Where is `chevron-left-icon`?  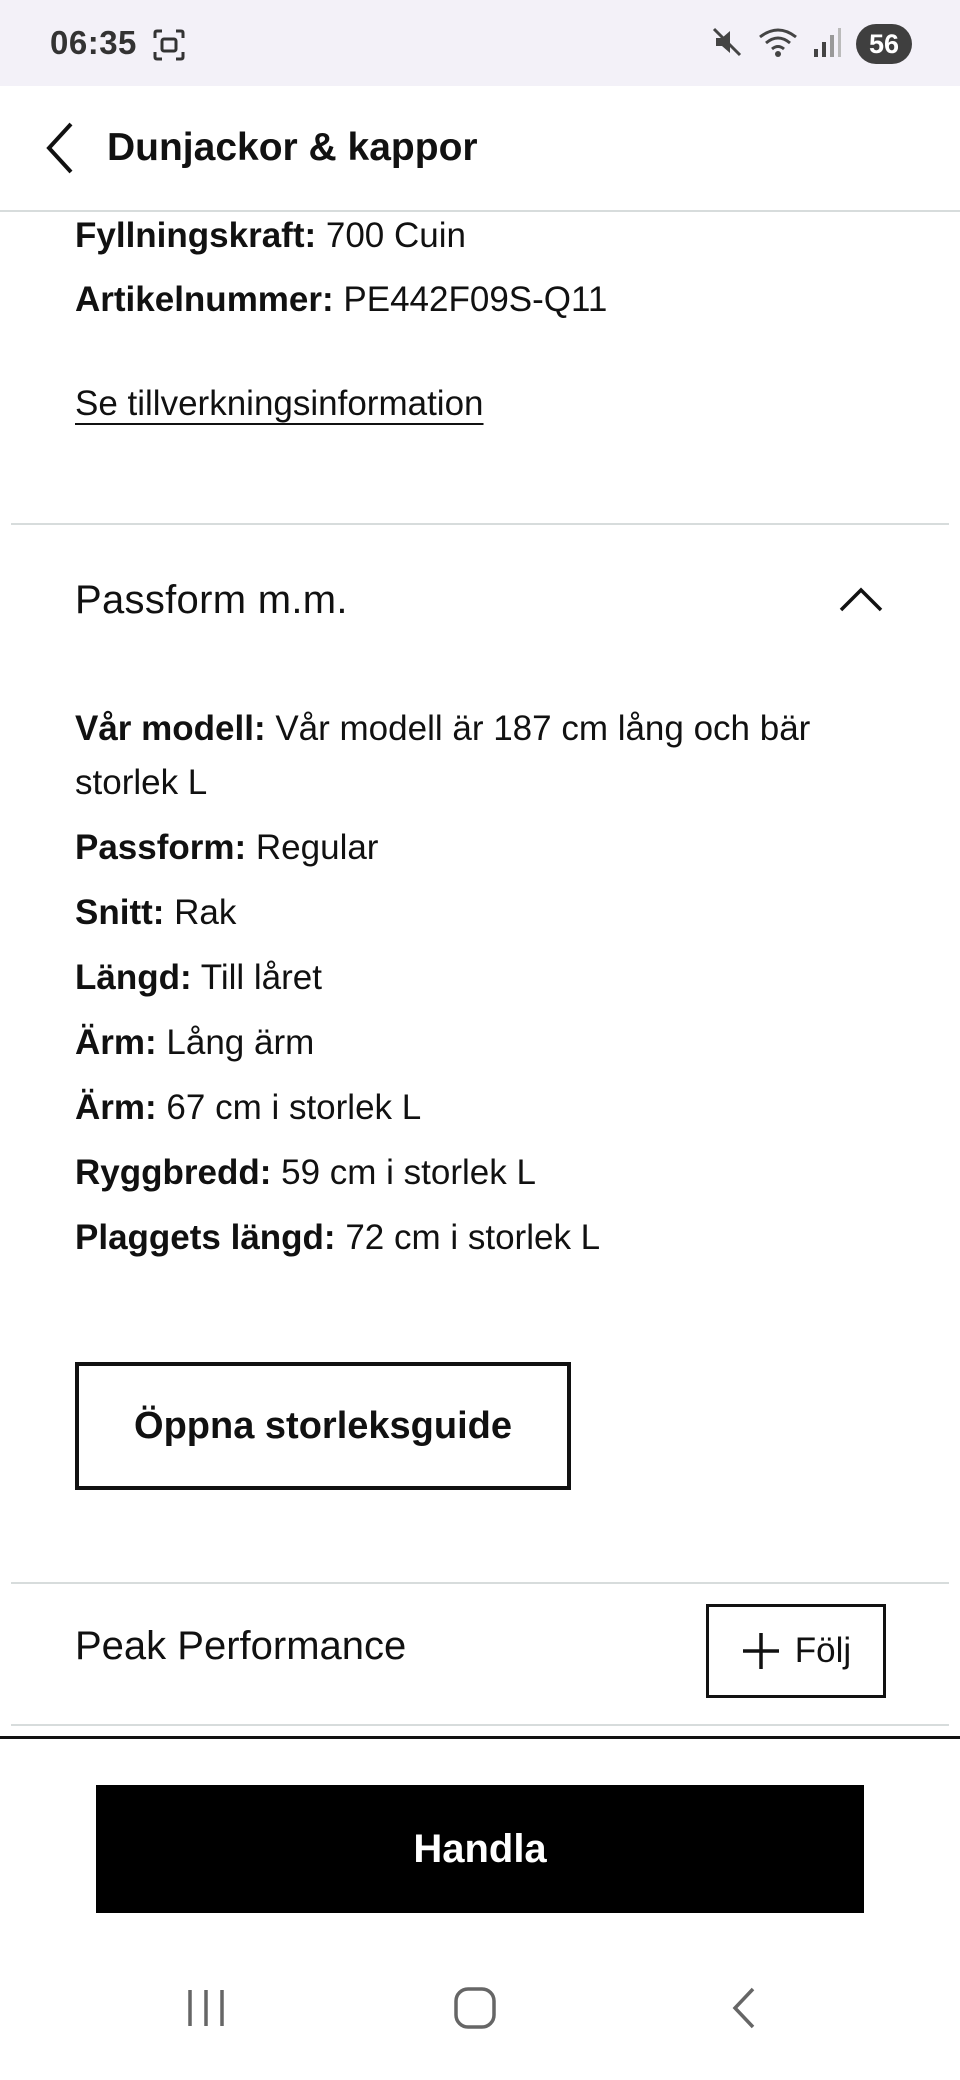 chevron-left-icon is located at coordinates (59, 148).